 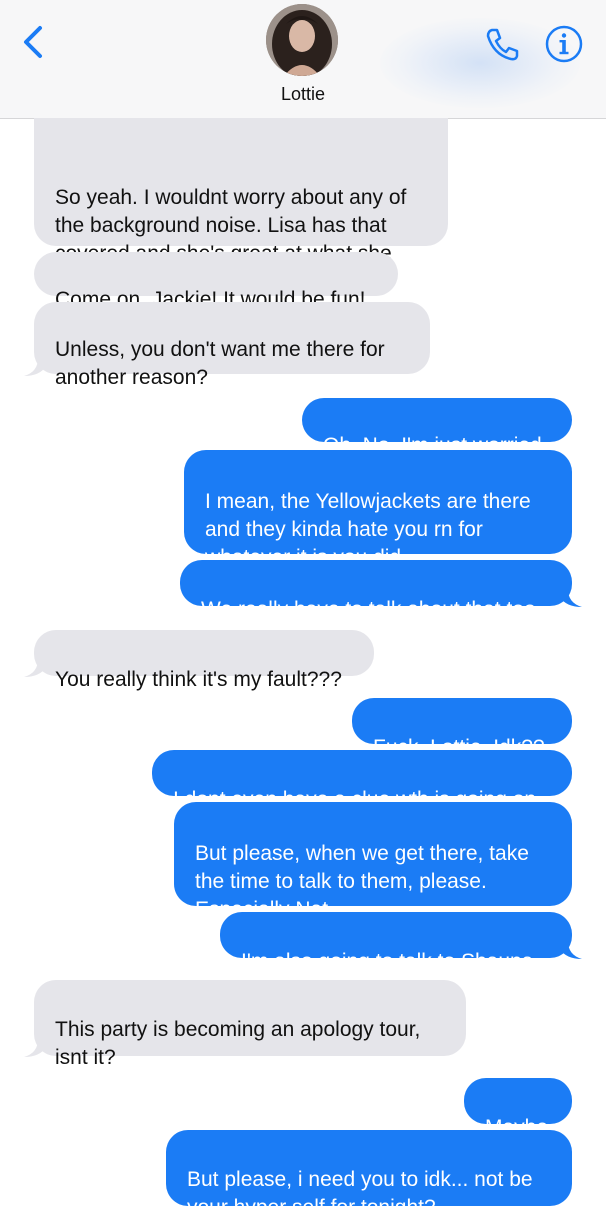 I want to click on message-bubble-outgoing: I dont even have a clue wth is going on, so click(x=362, y=780).